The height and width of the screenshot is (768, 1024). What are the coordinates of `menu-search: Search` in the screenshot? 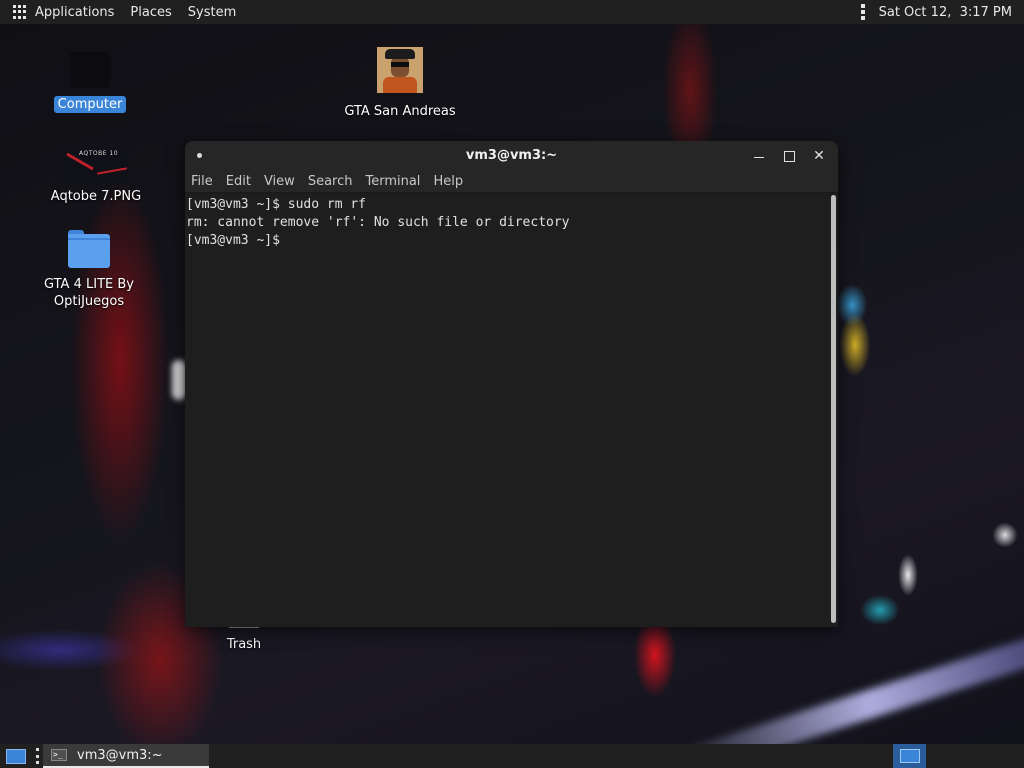 It's located at (330, 181).